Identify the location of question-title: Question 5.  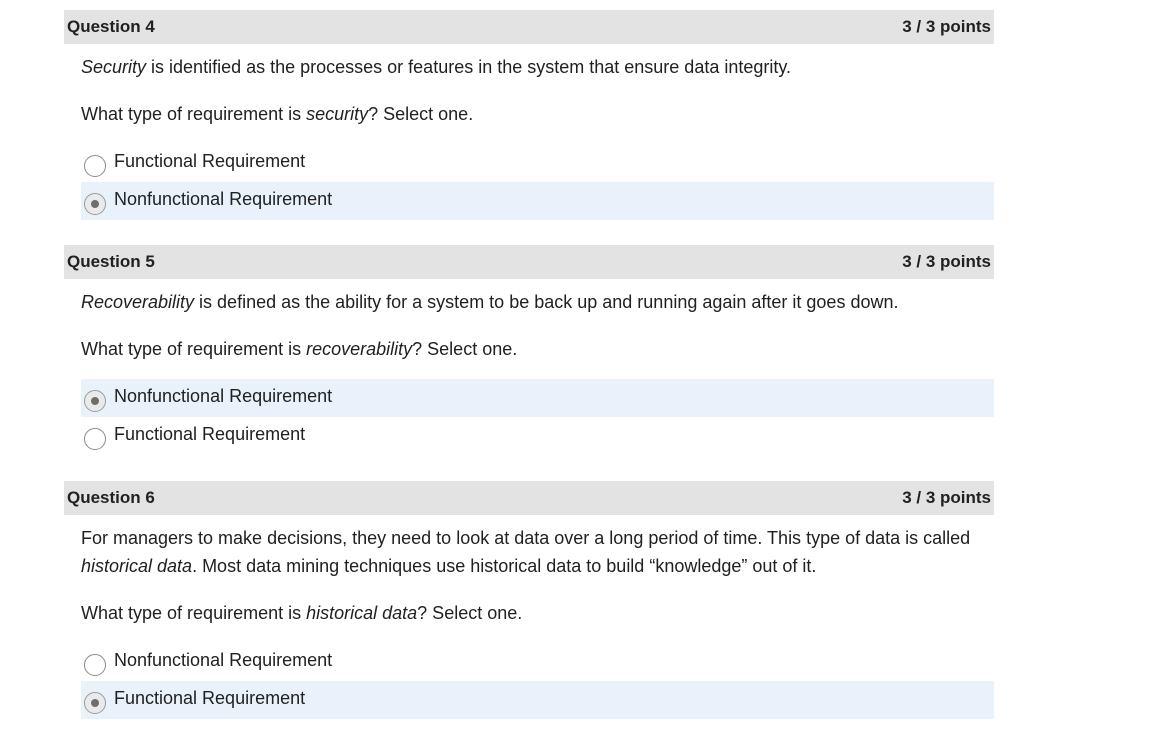
(111, 261).